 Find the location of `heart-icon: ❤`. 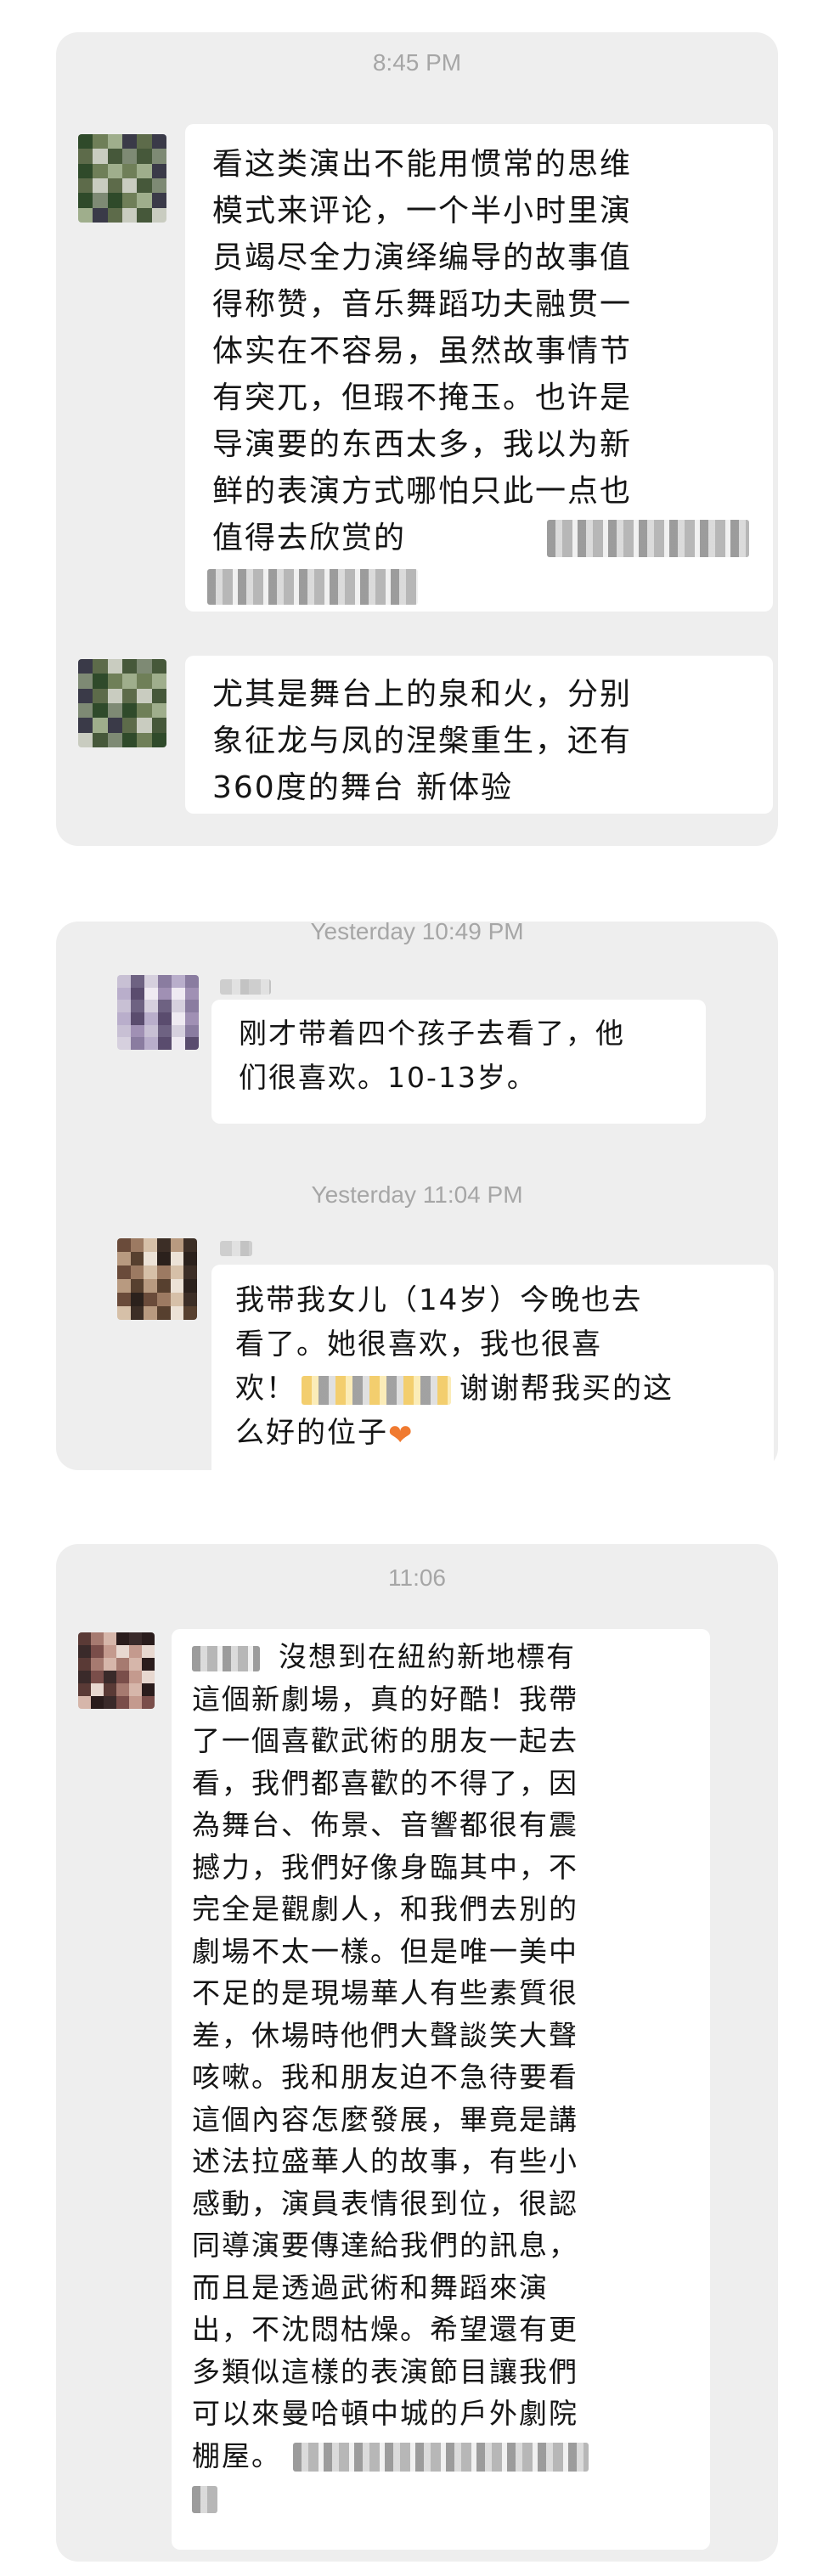

heart-icon: ❤ is located at coordinates (401, 1435).